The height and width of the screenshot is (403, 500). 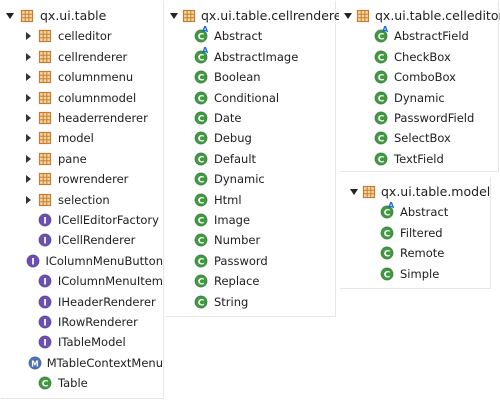 I want to click on tree-item-textfield: C TextField, so click(x=418, y=159).